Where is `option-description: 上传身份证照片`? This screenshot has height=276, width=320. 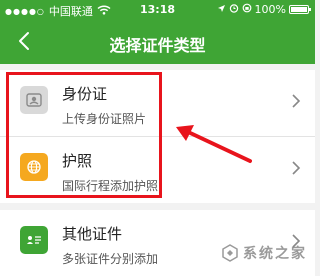 option-description: 上传身份证照片 is located at coordinates (104, 119).